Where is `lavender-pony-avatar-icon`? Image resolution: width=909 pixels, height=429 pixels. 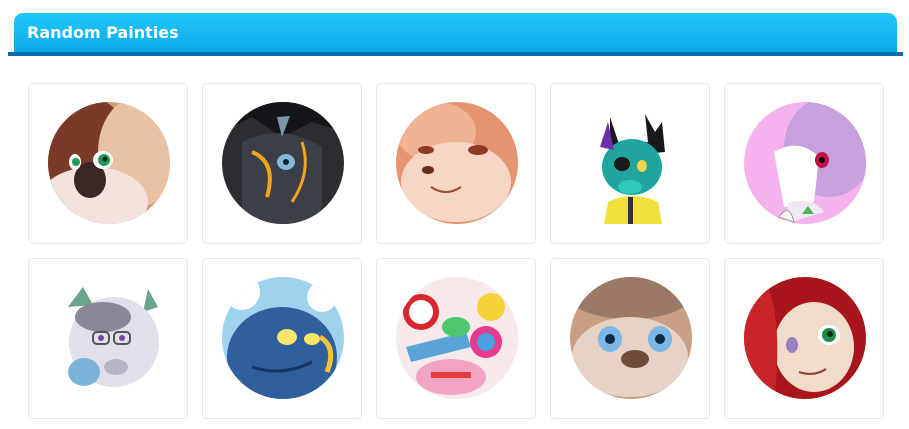
lavender-pony-avatar-icon is located at coordinates (805, 163).